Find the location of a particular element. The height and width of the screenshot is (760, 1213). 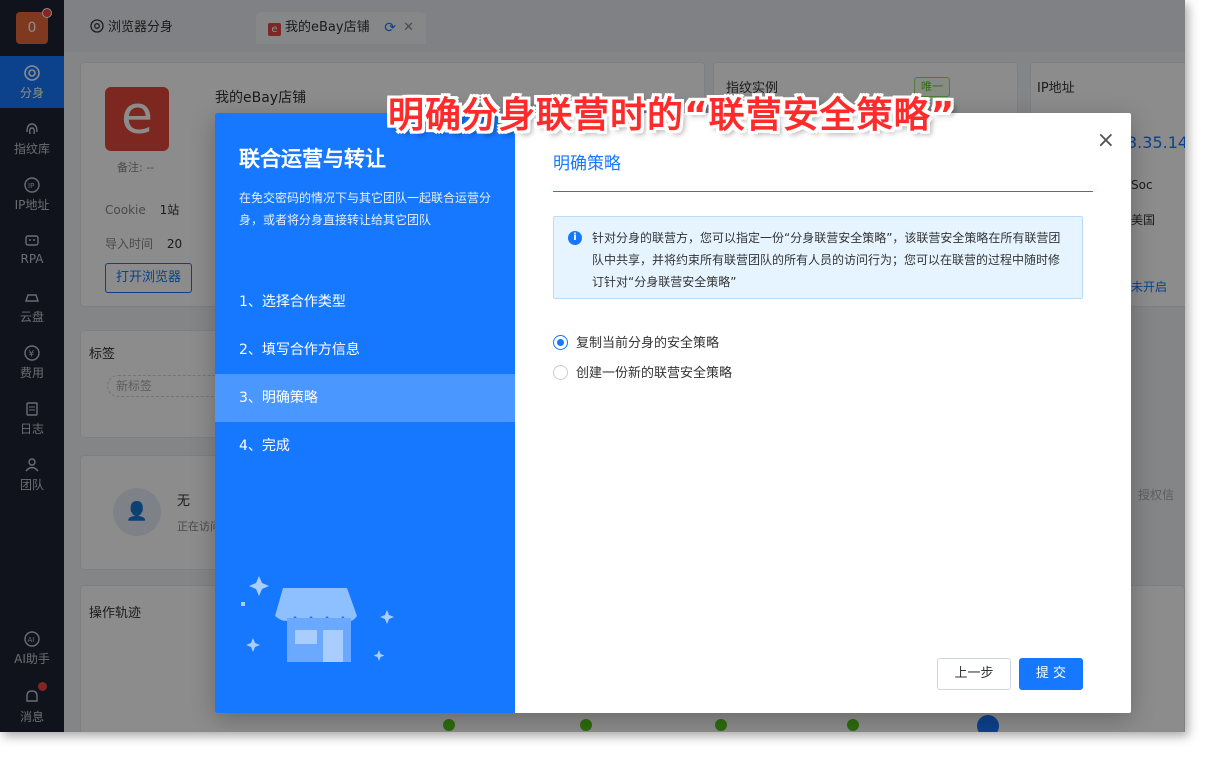

option-copy-policy: 复制当前分身的安全策略 is located at coordinates (636, 341).